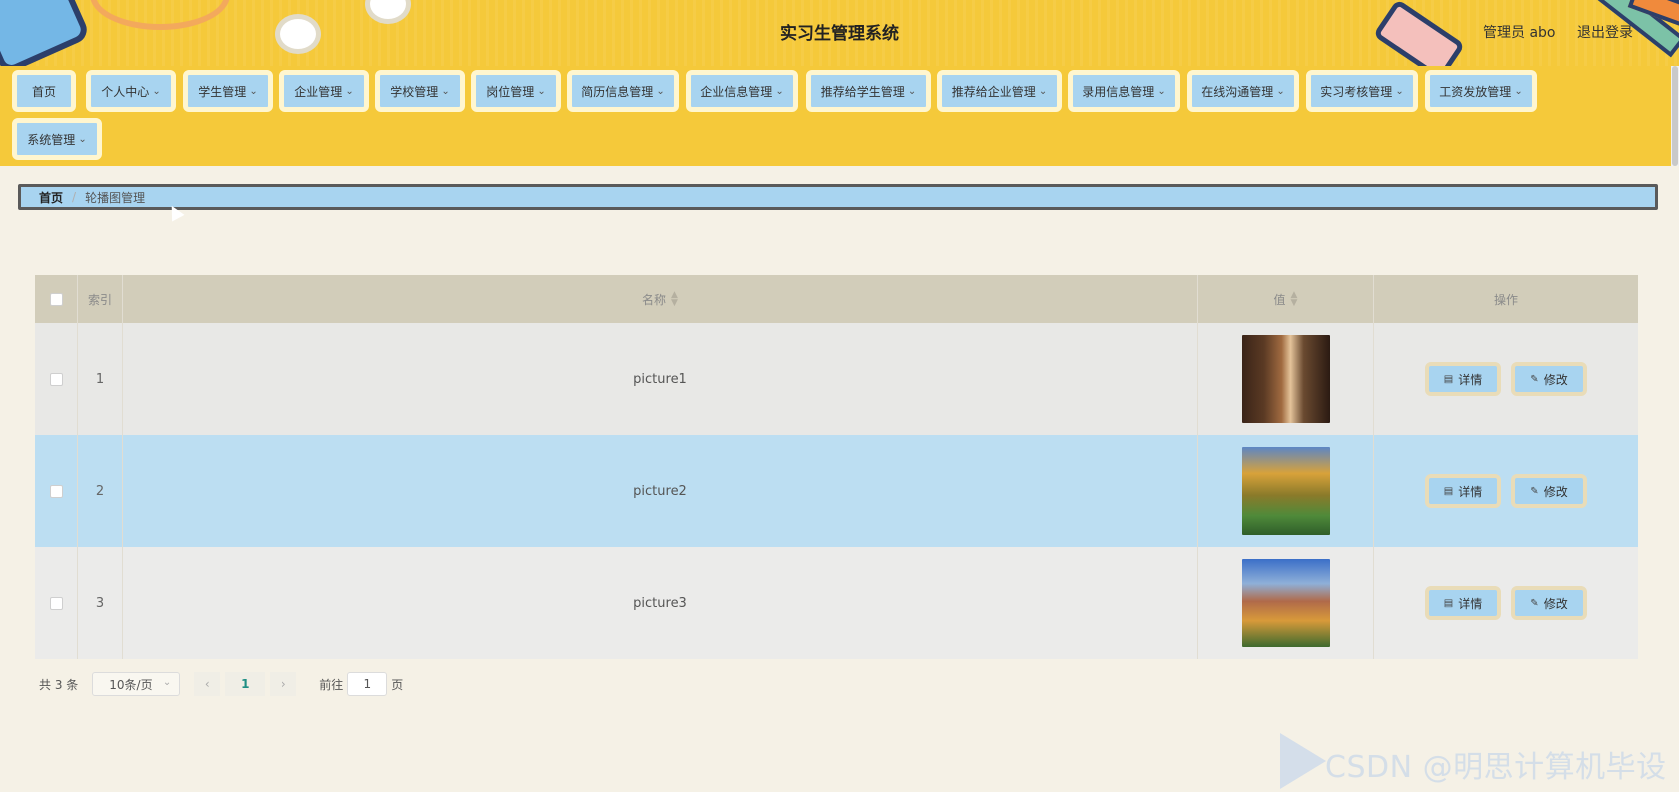 The height and width of the screenshot is (792, 1679). I want to click on nav-item: 企业管理 ⌄, so click(324, 91).